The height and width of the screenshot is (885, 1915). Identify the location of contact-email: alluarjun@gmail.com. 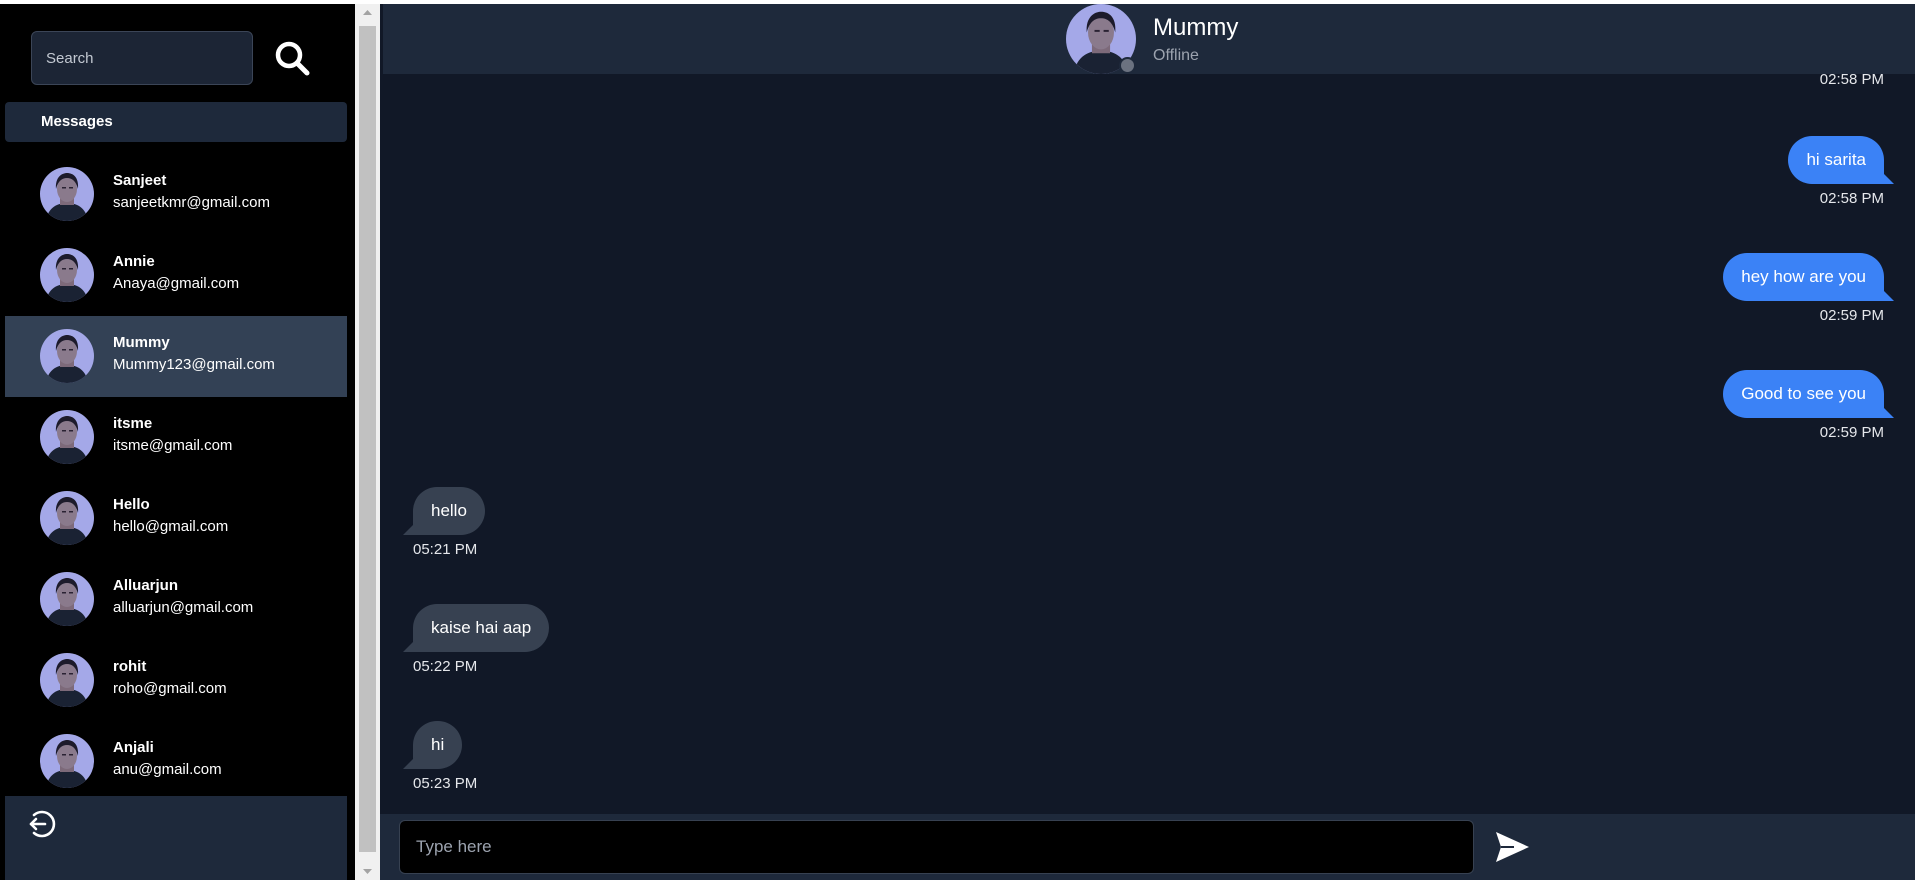
(183, 607).